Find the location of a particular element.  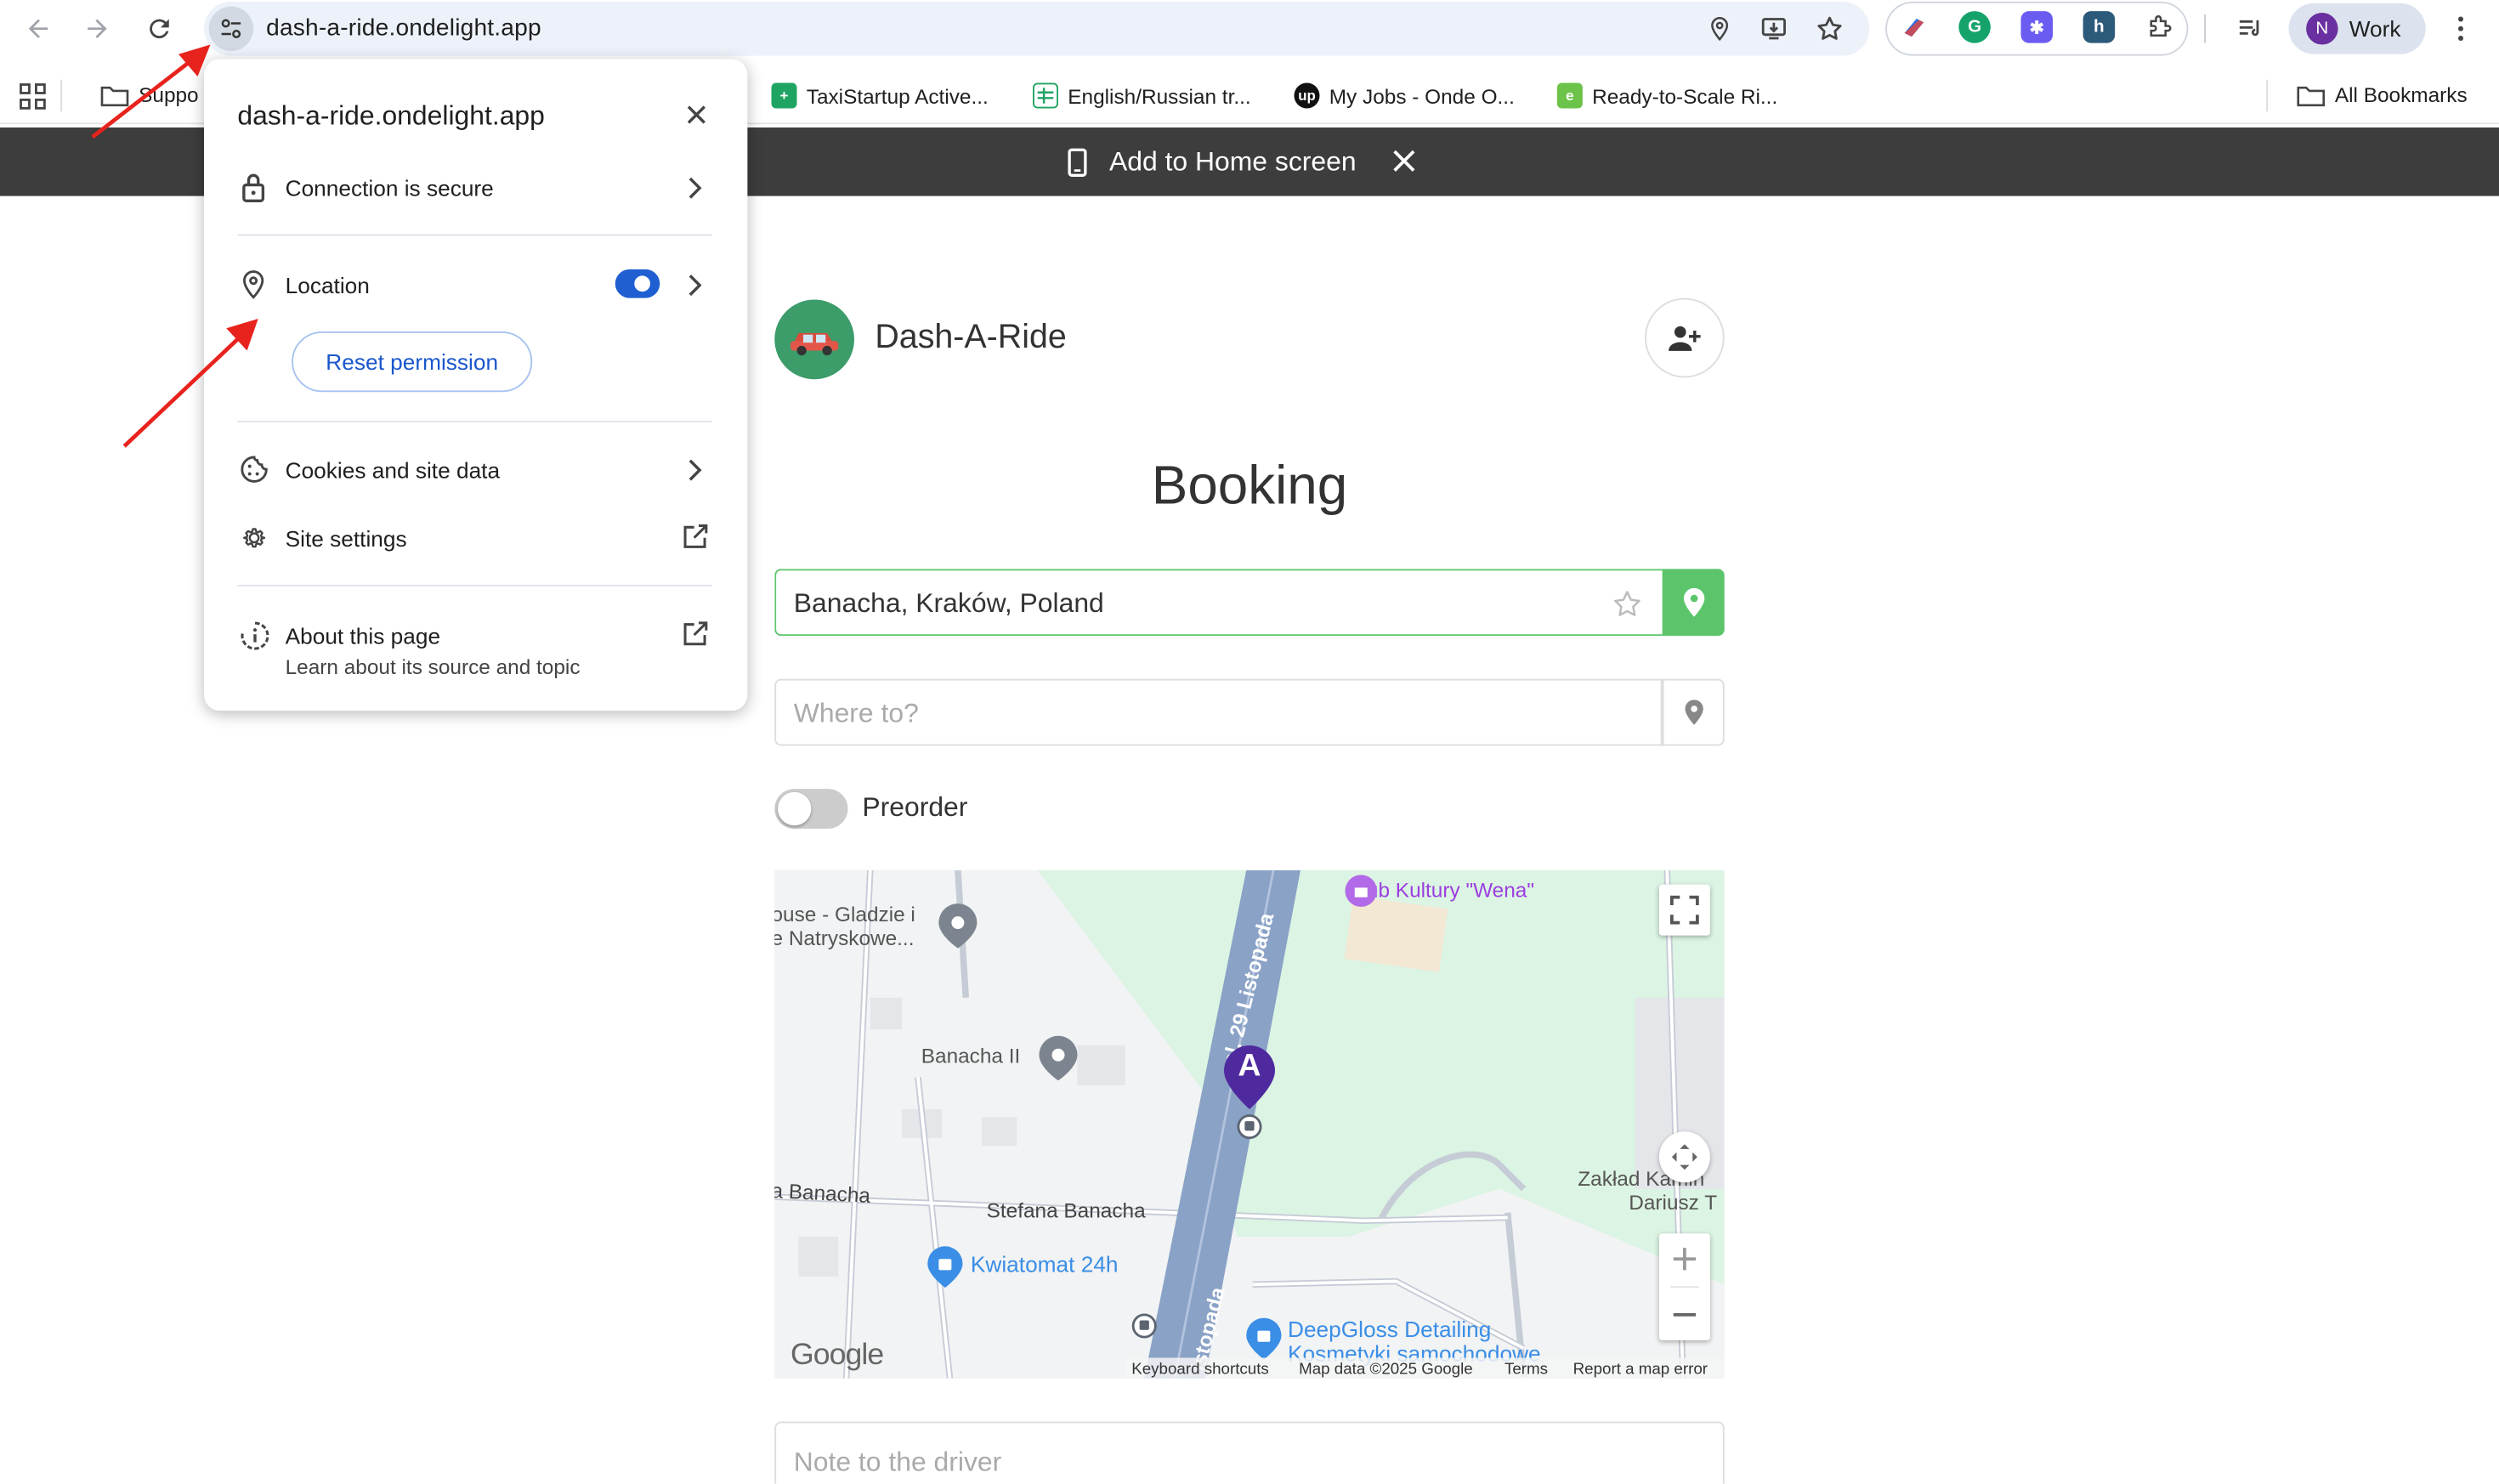

map-label-deepgloss: DeepGloss Detailing is located at coordinates (1390, 1329).